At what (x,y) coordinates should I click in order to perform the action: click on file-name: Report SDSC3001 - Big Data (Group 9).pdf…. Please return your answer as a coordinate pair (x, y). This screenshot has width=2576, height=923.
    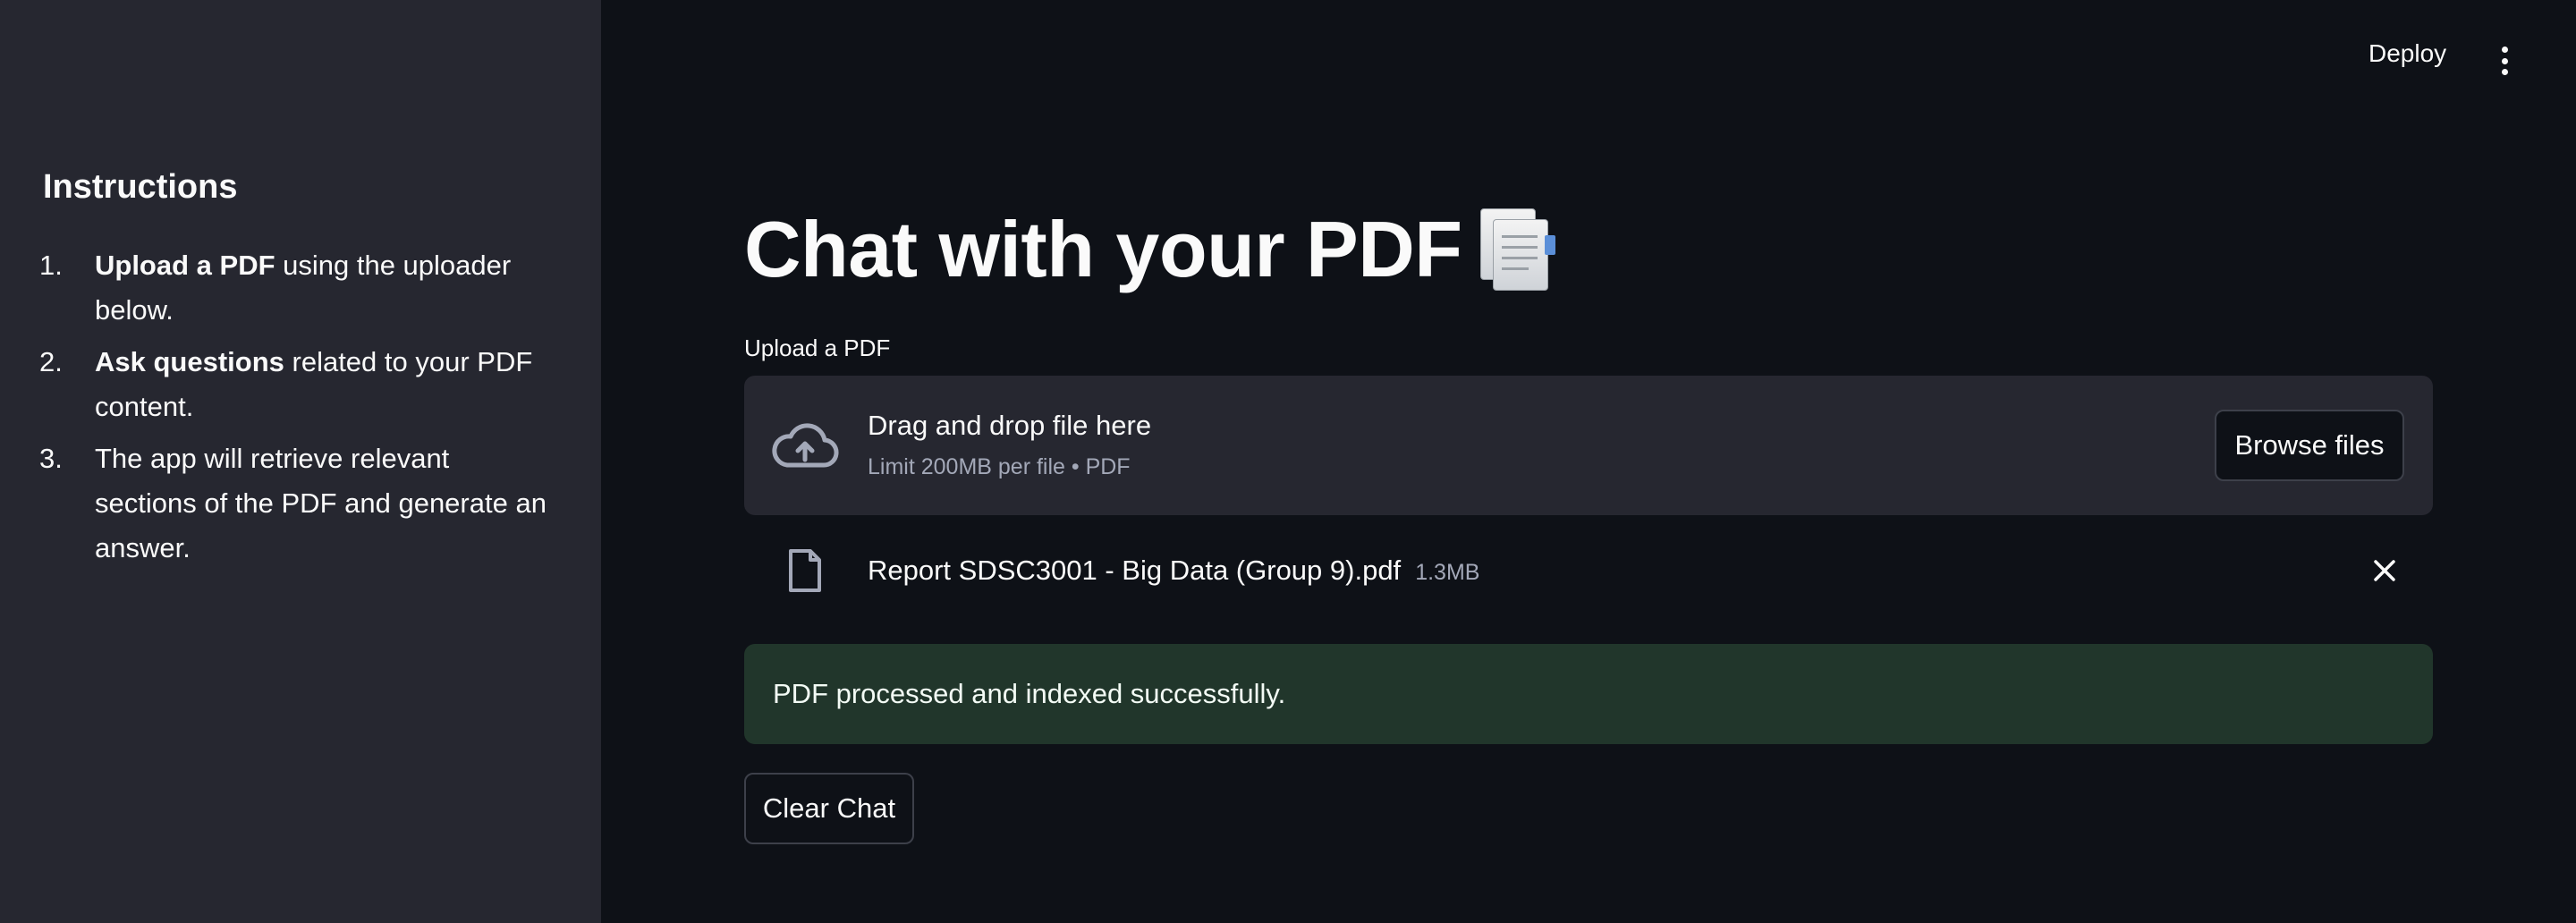
    Looking at the image, I should click on (1173, 571).